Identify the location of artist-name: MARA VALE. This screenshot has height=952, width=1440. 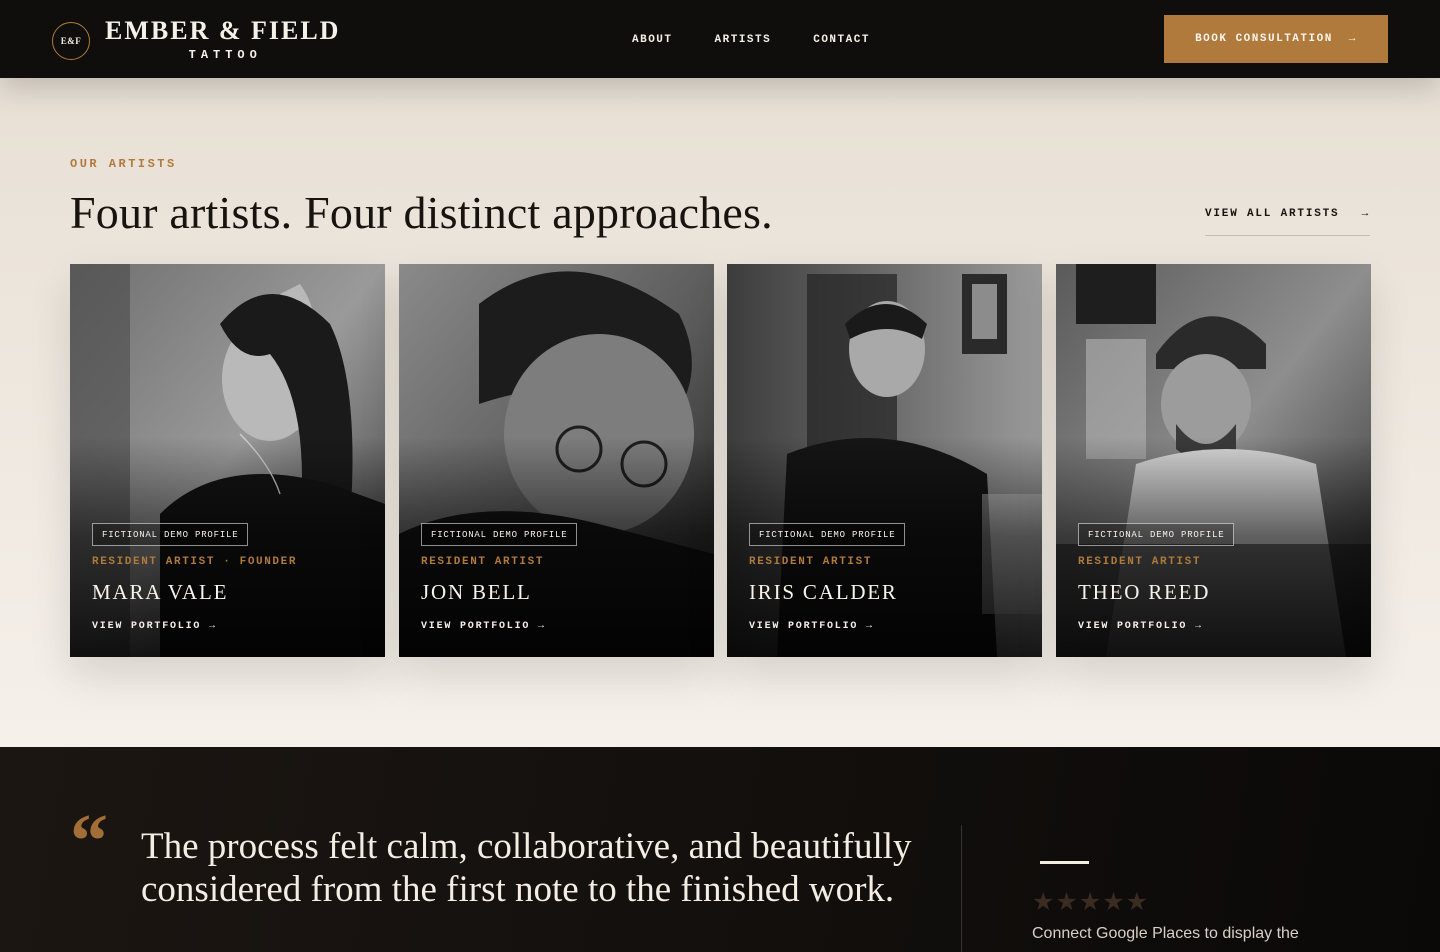
(160, 592).